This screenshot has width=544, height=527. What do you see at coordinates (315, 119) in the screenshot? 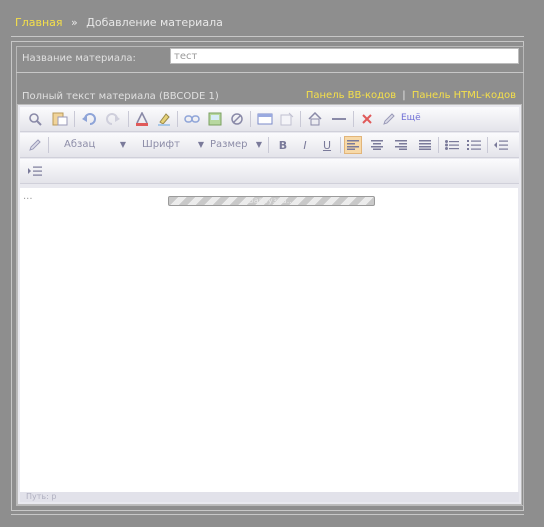
I see `home-icon` at bounding box center [315, 119].